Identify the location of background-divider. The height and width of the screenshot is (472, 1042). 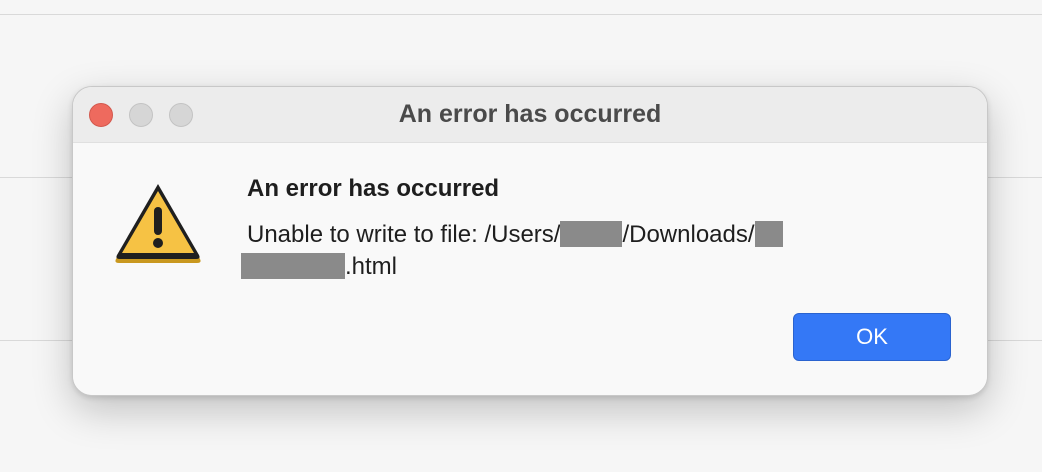
(521, 14).